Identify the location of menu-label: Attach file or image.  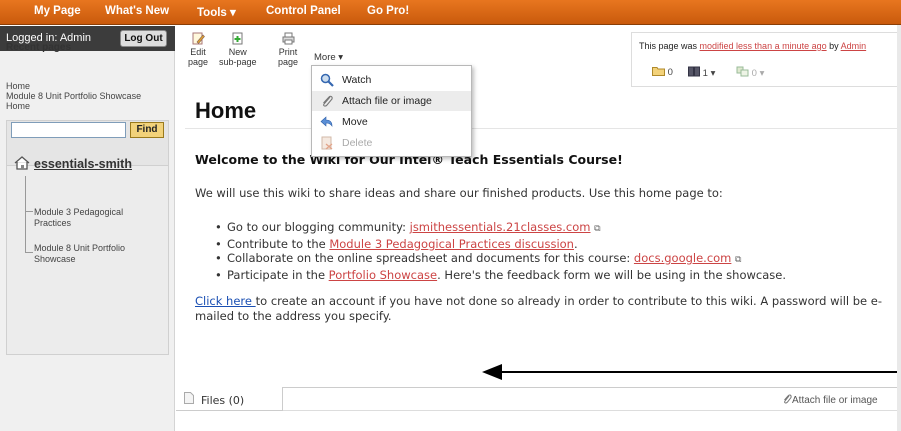
(387, 101).